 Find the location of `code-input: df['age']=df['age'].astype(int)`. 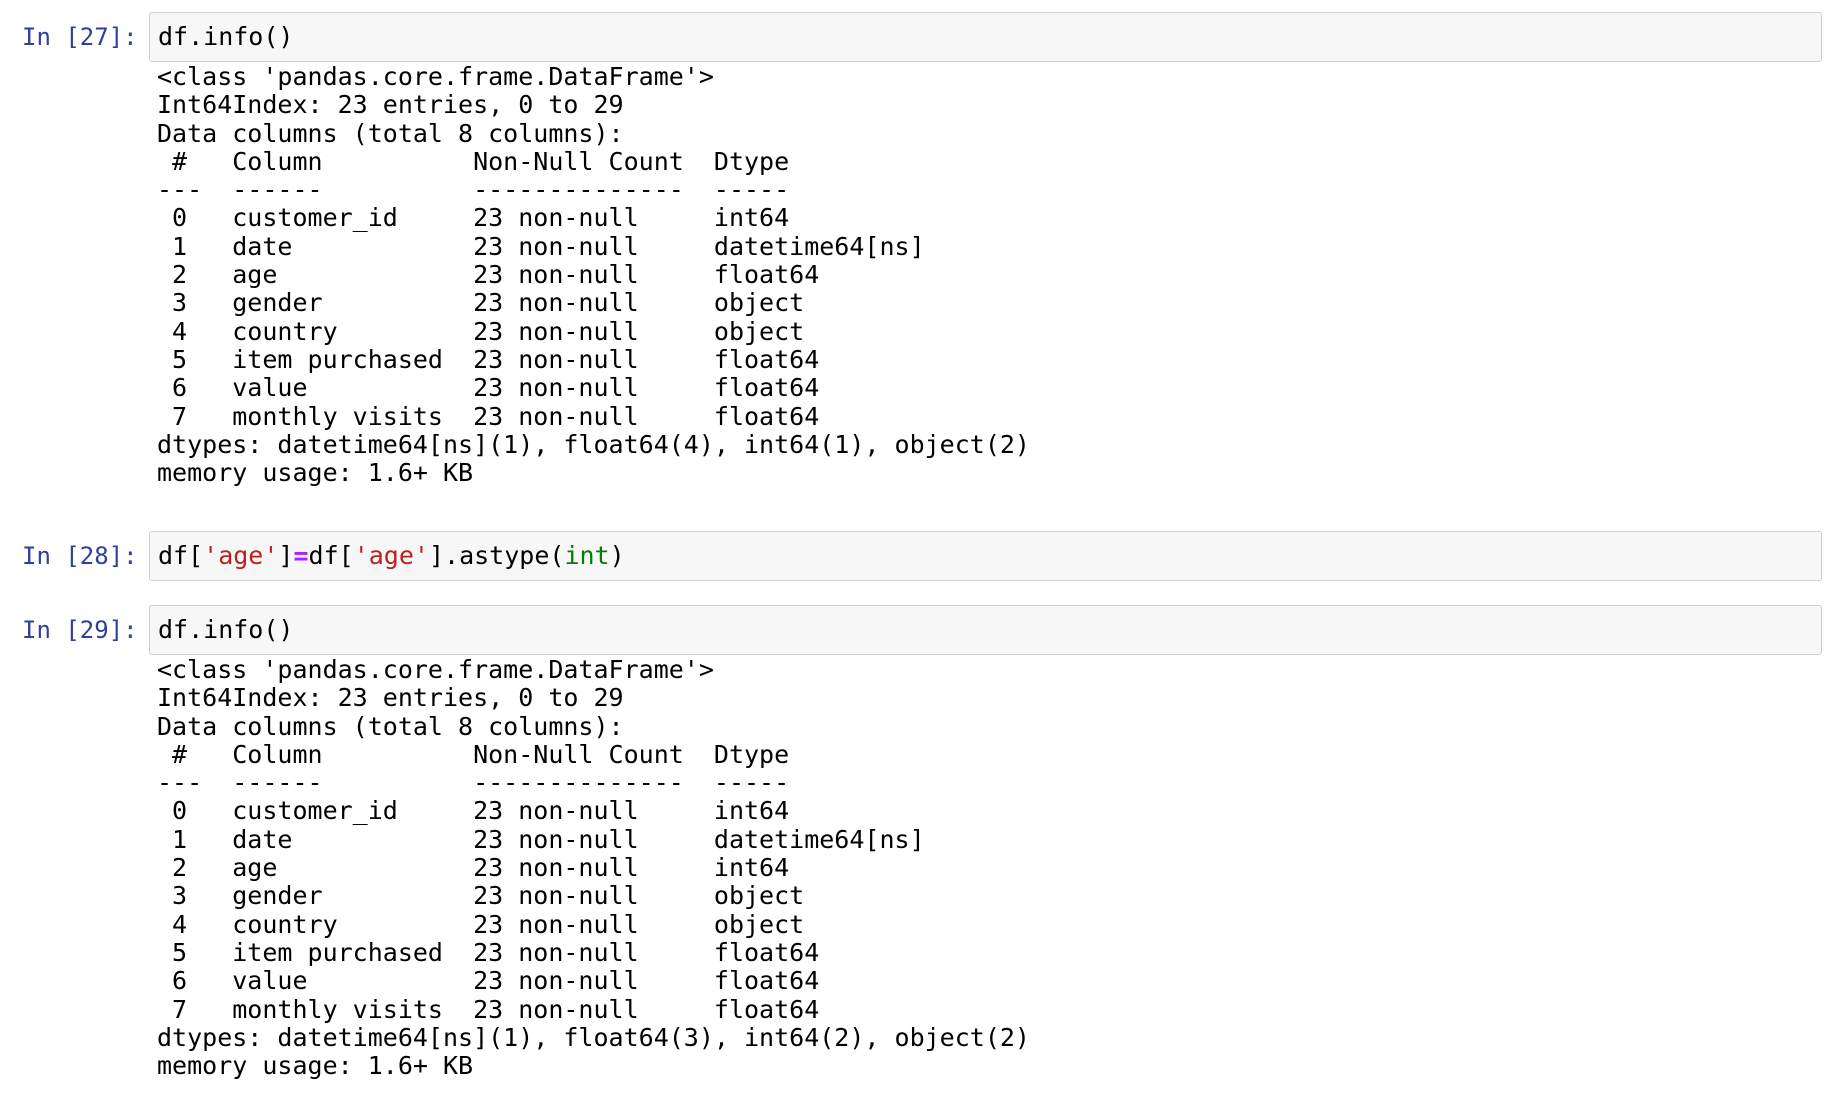

code-input: df['age']=df['age'].astype(int) is located at coordinates (985, 556).